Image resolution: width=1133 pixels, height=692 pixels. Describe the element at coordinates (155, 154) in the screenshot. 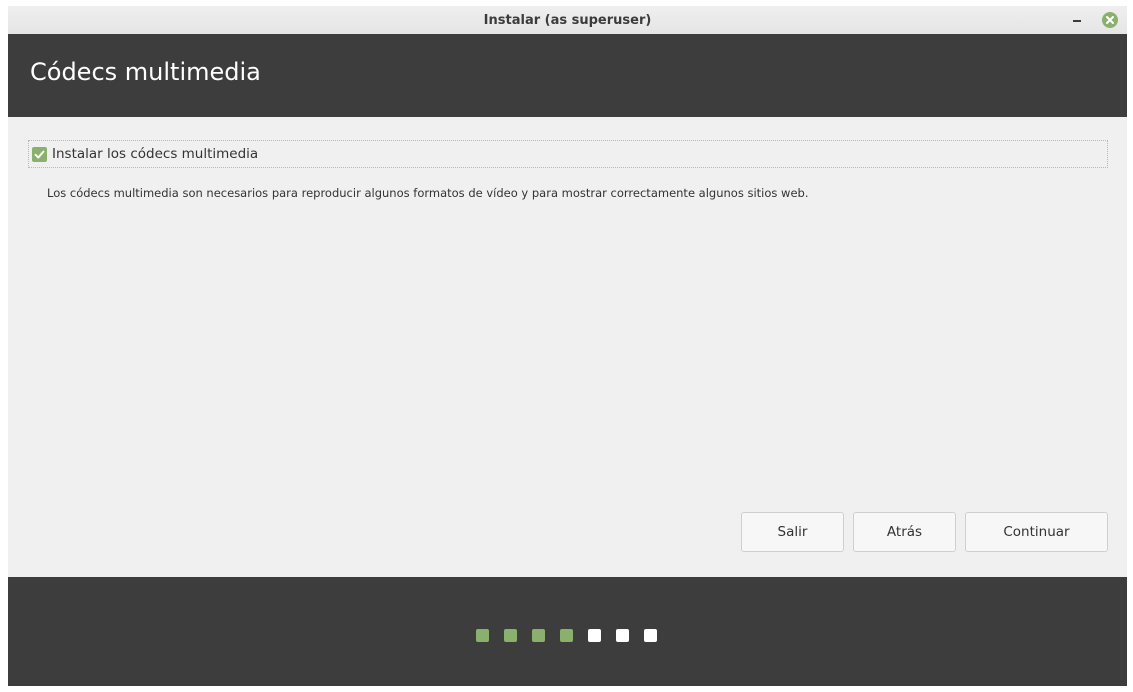

I see `install-codecs-label: Instalar los códecs multimedia` at that location.